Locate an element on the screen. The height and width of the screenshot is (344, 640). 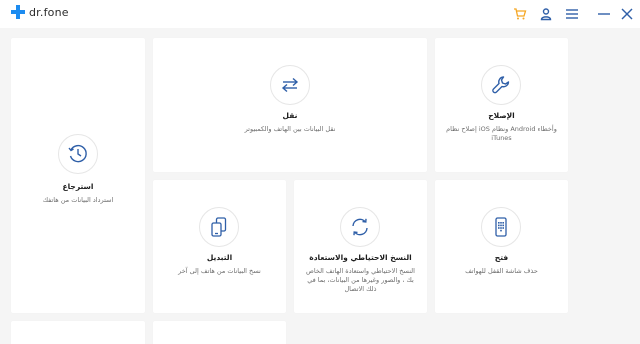
restore-desc: استرداد البيانات من هاتفك is located at coordinates (78, 200).